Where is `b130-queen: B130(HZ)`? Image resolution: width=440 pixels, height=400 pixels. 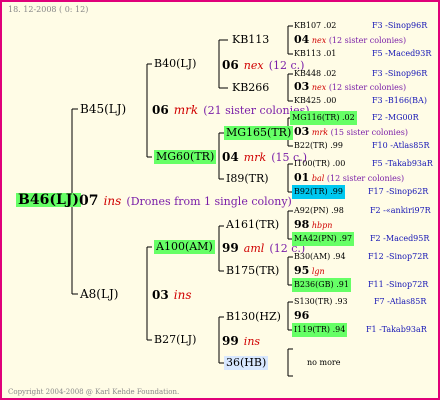
b130-queen: B130(HZ) is located at coordinates (253, 317).